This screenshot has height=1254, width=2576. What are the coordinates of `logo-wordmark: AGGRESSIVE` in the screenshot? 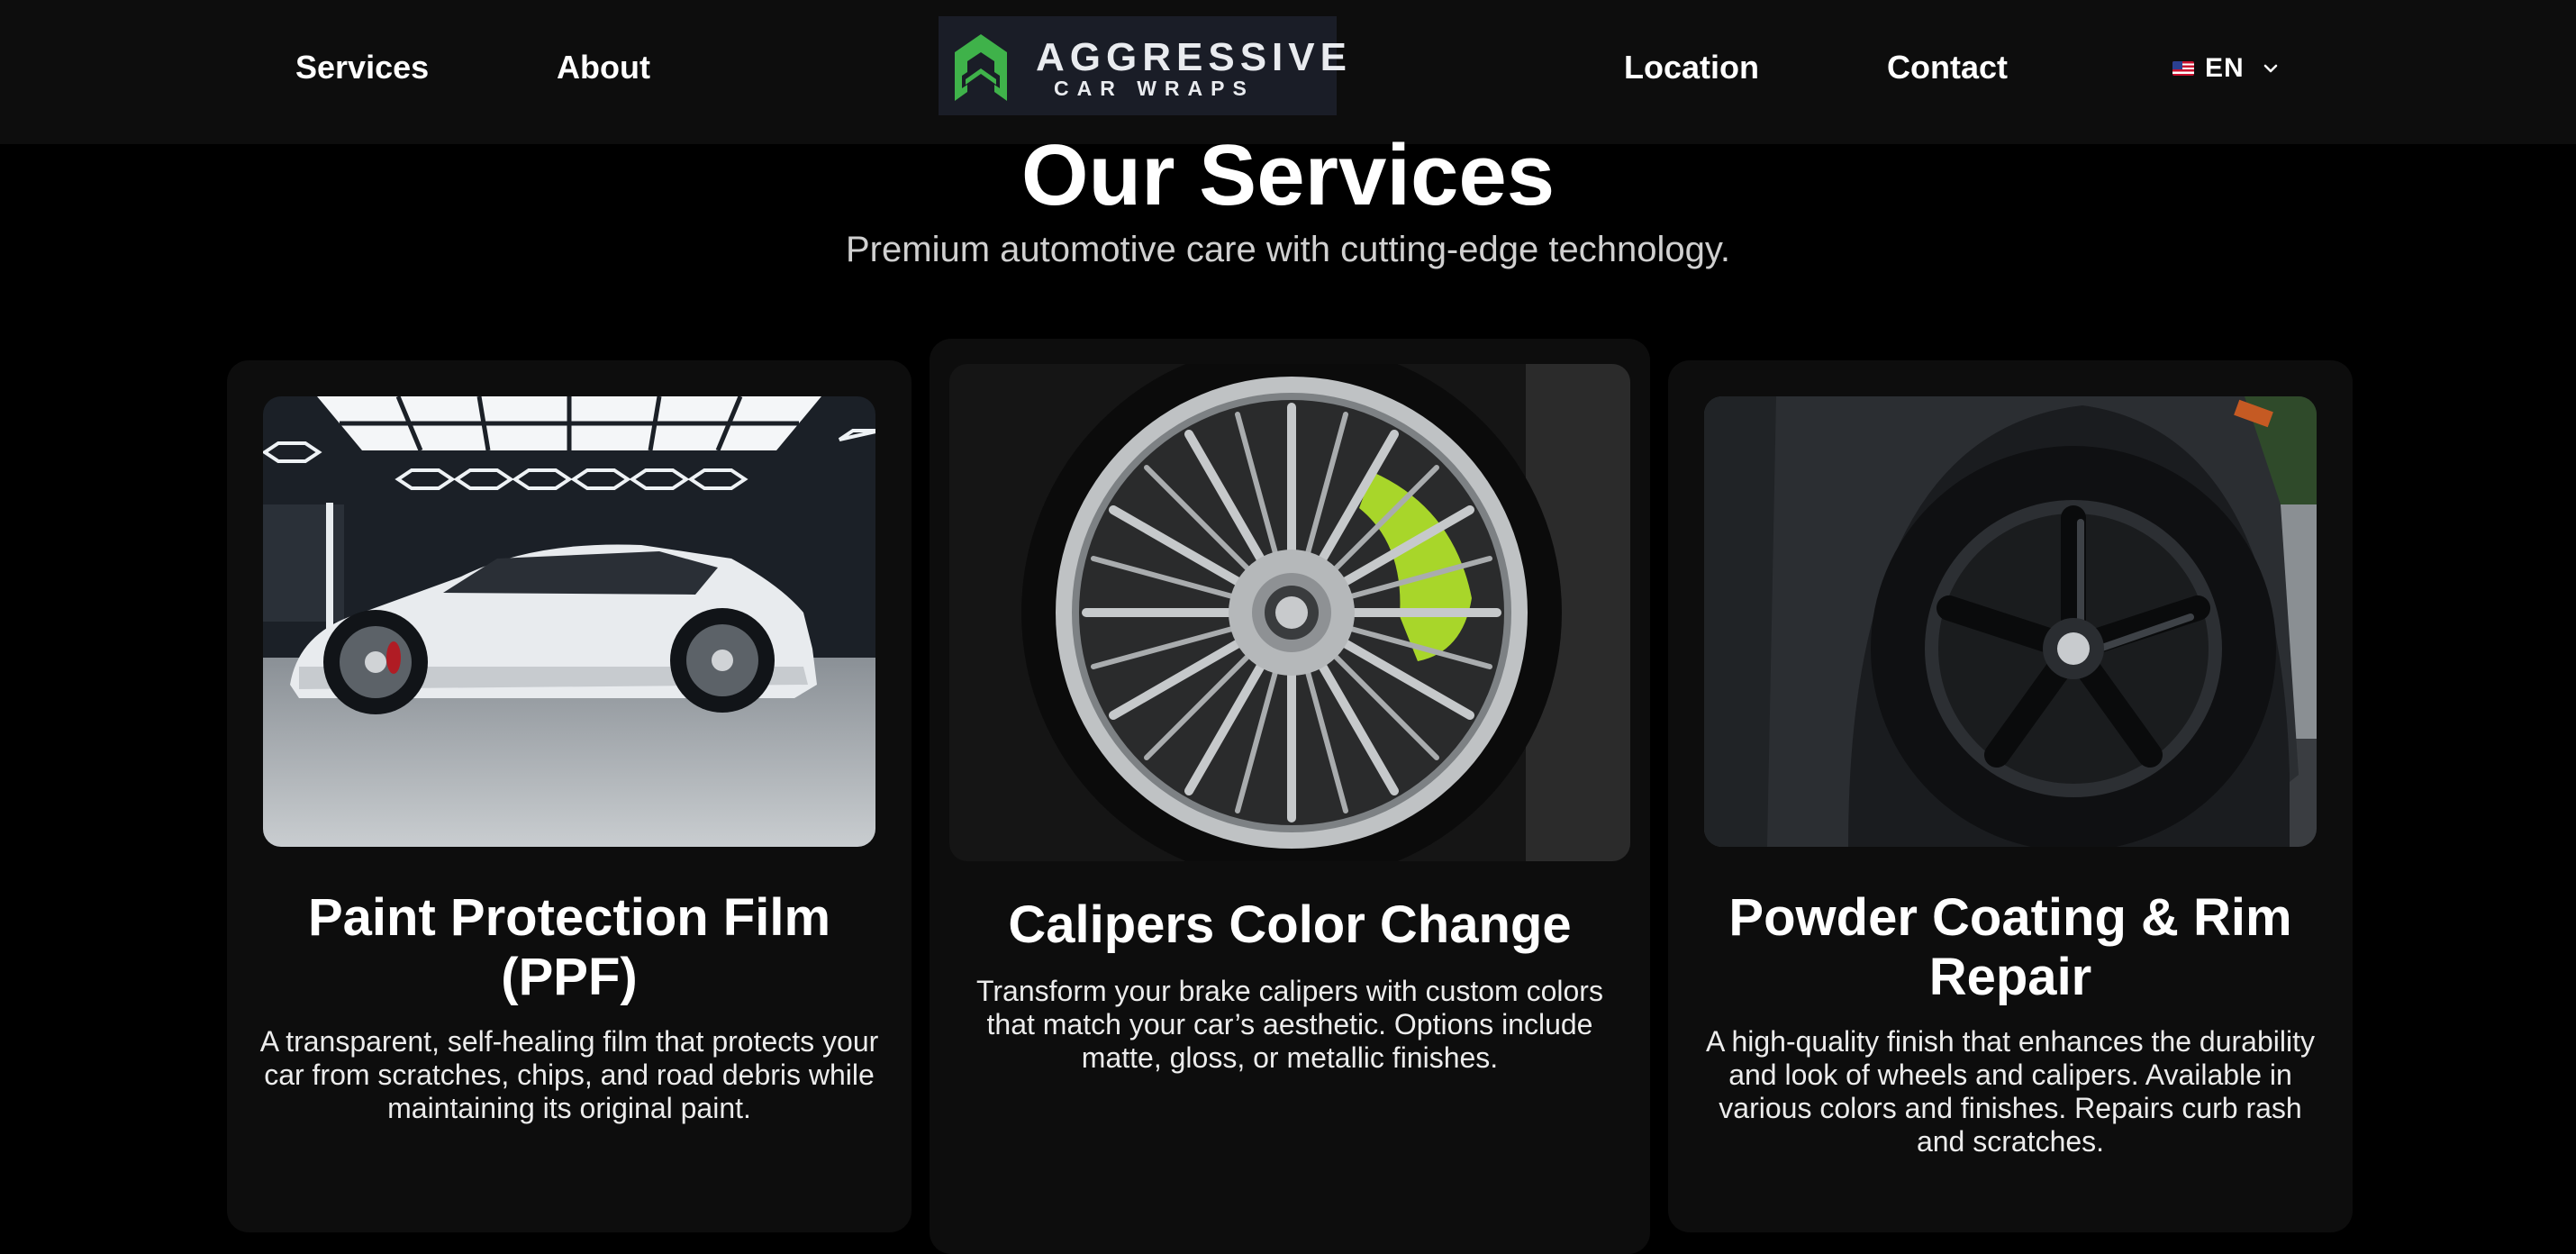 It's located at (1194, 57).